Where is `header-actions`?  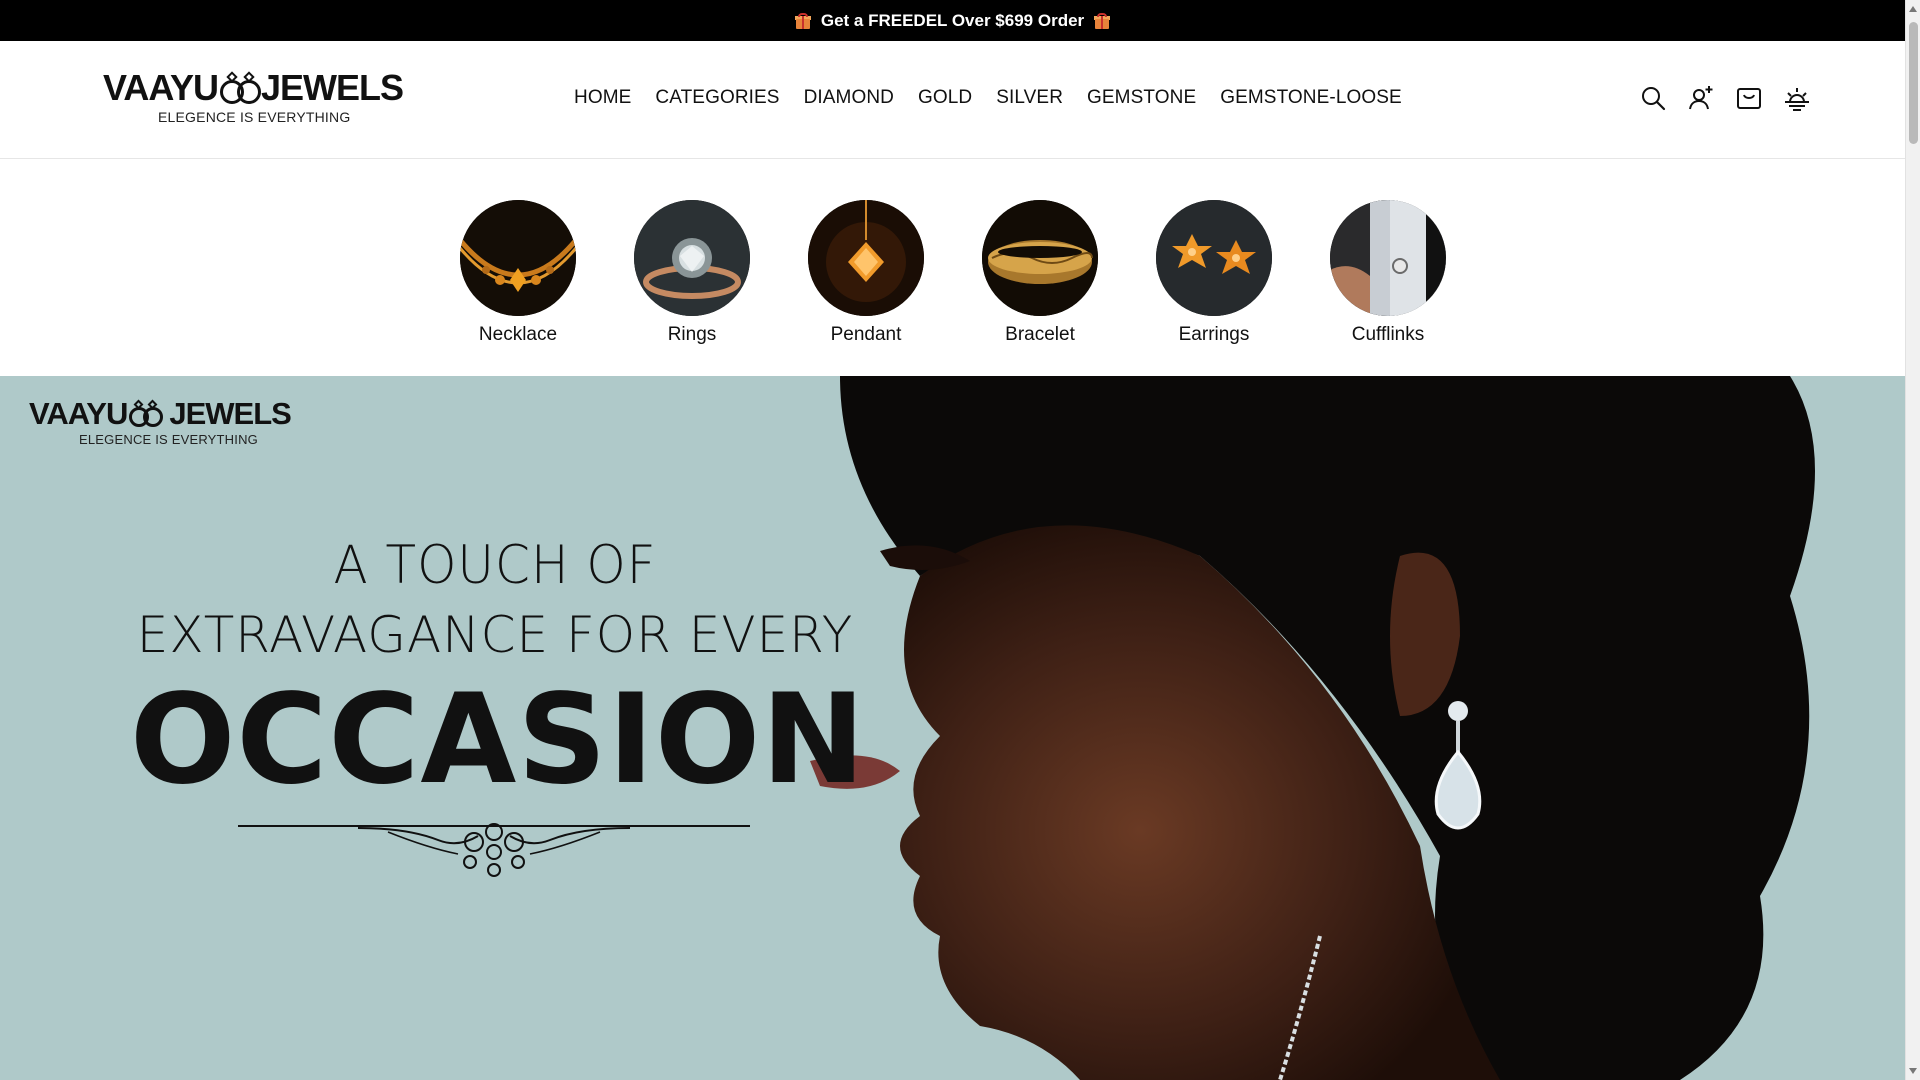
header-actions is located at coordinates (1725, 98).